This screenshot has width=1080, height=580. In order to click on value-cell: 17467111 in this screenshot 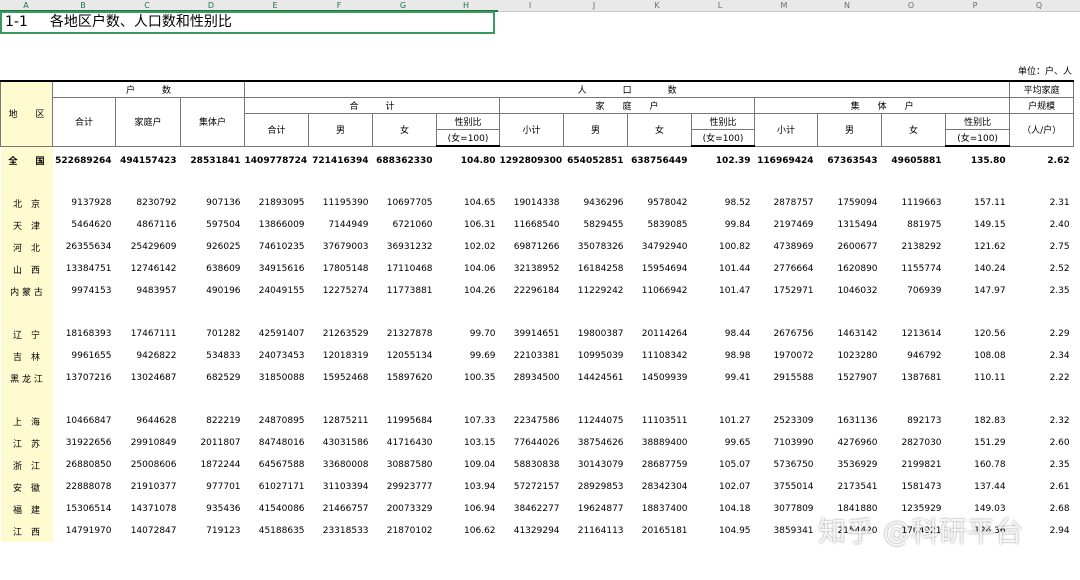, I will do `click(148, 334)`.